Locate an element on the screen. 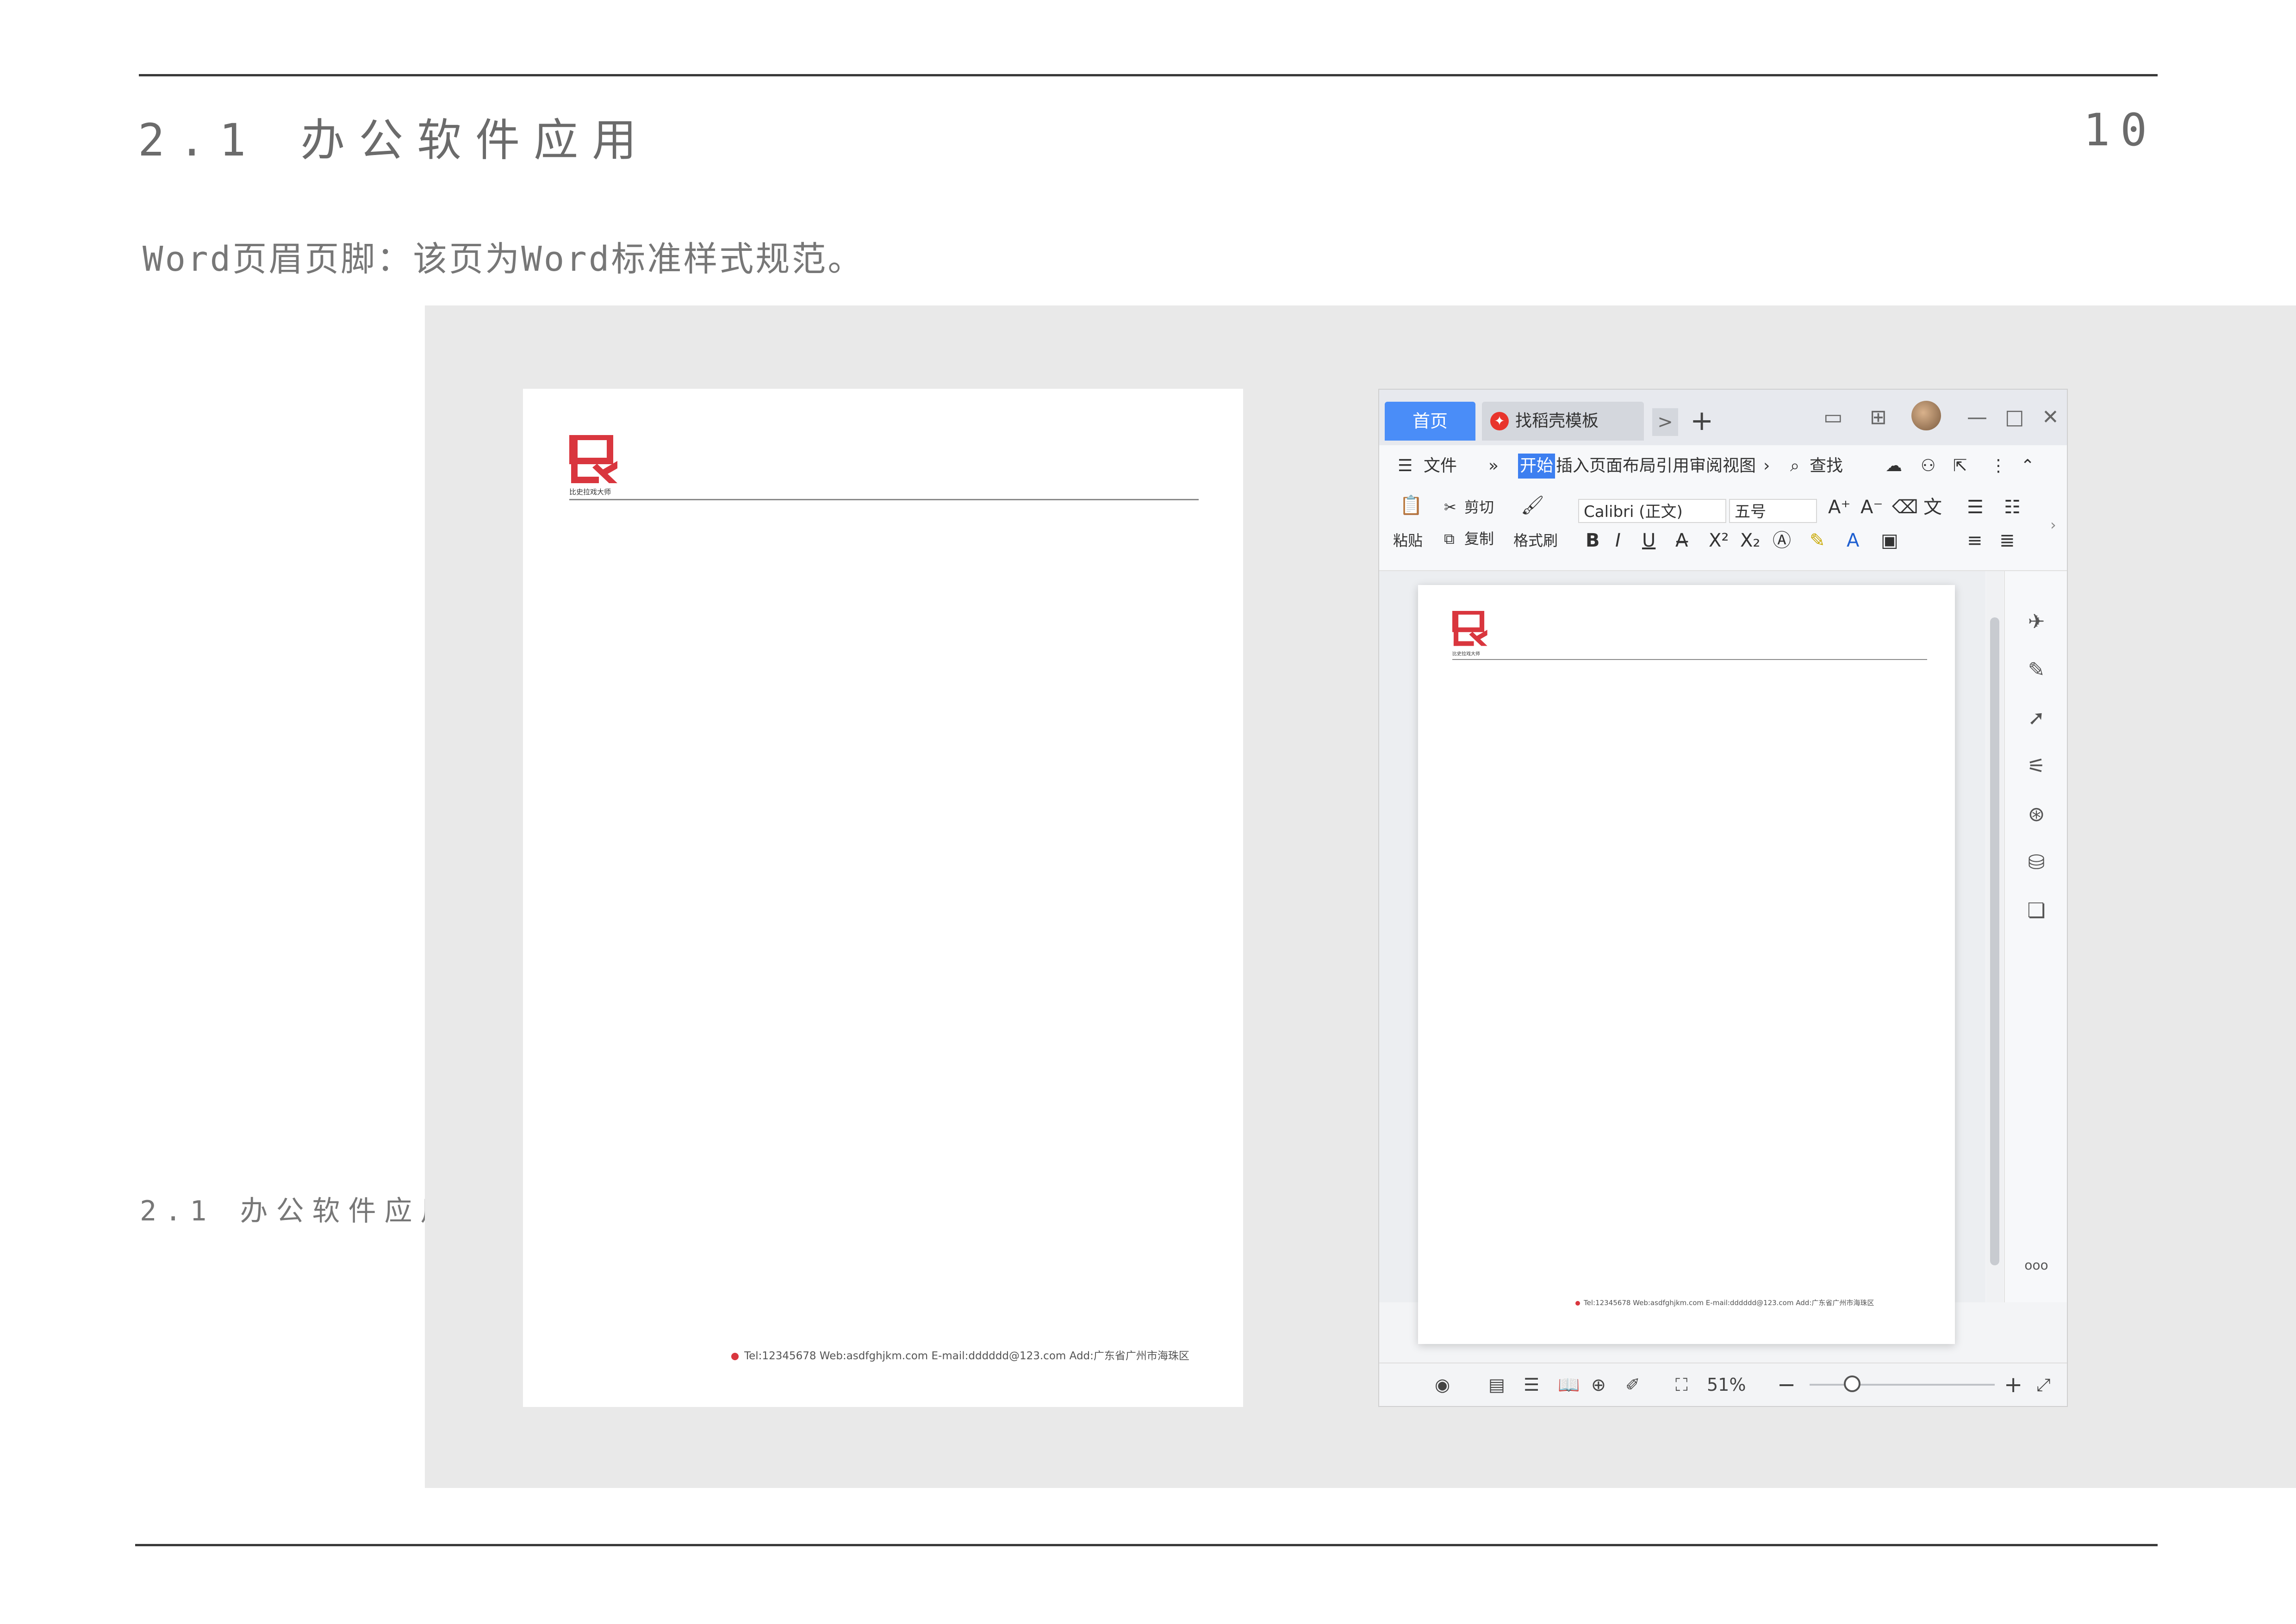  logo-mark-icon is located at coordinates (592, 458).